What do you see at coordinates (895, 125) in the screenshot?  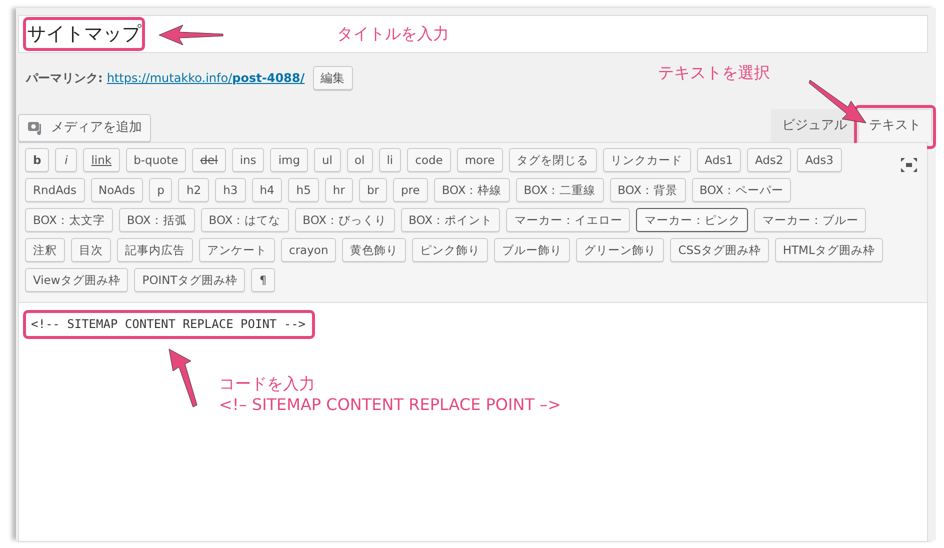 I see `editor-tab: テキスト` at bounding box center [895, 125].